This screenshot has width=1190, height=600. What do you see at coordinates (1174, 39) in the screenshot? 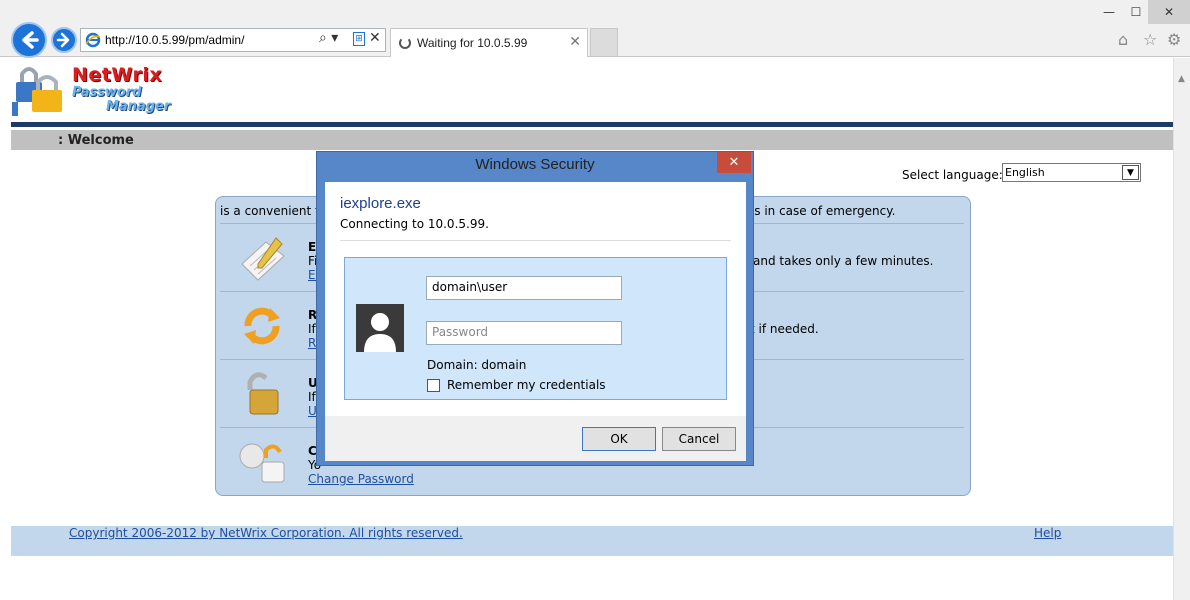
I see `settings-gear-icon: ⚙` at bounding box center [1174, 39].